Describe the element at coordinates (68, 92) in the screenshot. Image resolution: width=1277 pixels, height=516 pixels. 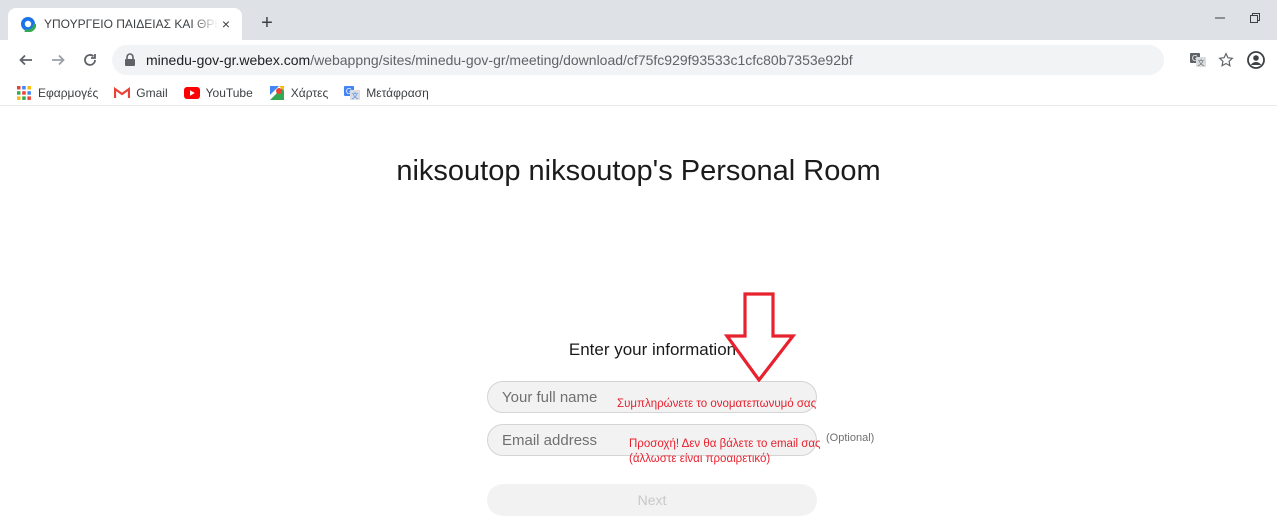
I see `bookmark-label: Εφαρμογές` at that location.